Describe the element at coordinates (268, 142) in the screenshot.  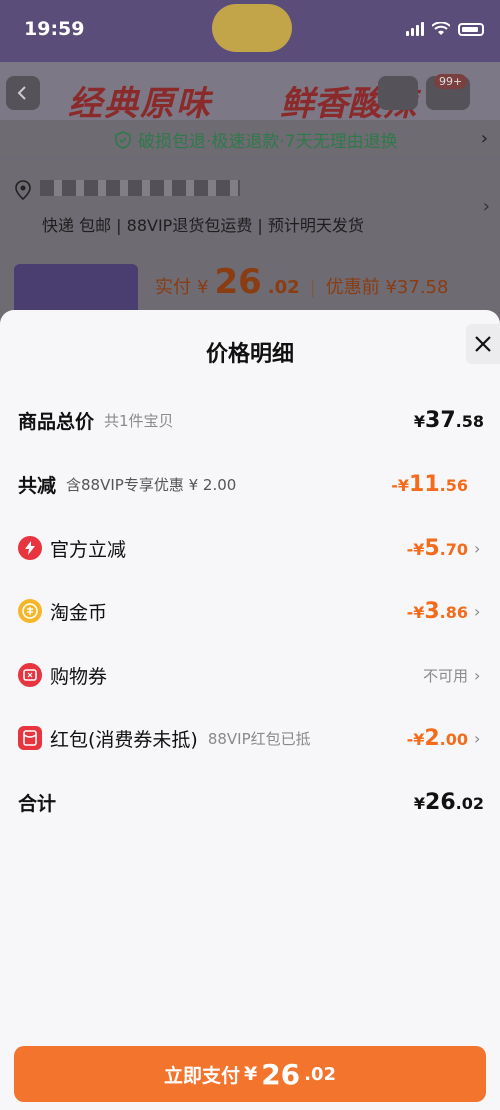
I see `guarantee-text: 破损包退·极速退款·7天无理由退换` at that location.